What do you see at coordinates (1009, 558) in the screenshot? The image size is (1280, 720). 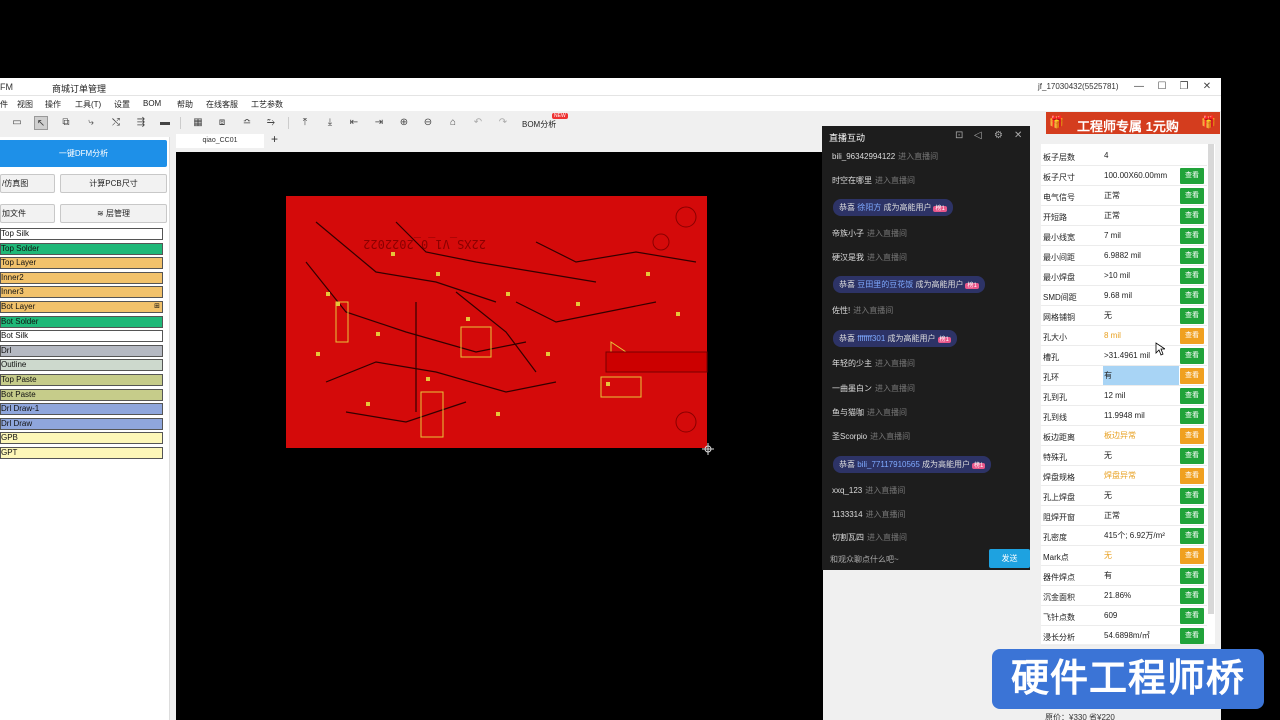 I see `send-button: 发送` at bounding box center [1009, 558].